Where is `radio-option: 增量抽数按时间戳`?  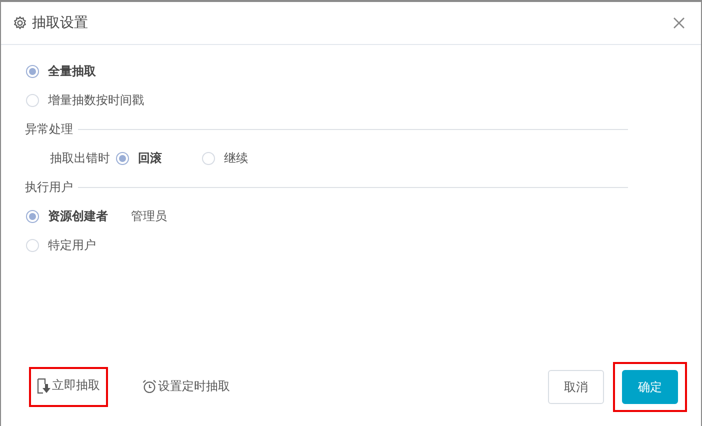 radio-option: 增量抽数按时间戳 is located at coordinates (85, 100).